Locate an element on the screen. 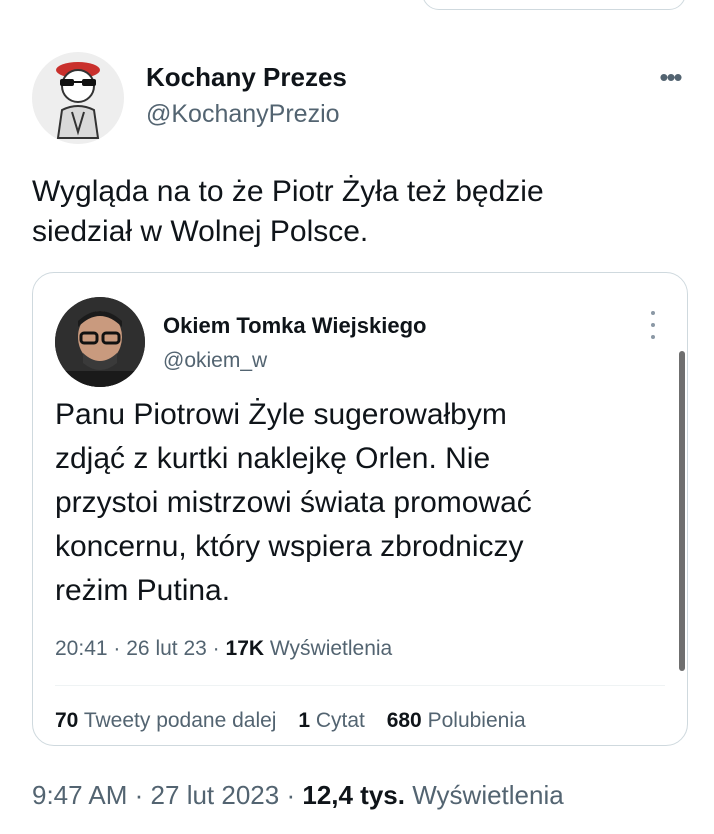  quotes-stat: 1 Cytat is located at coordinates (334, 720).